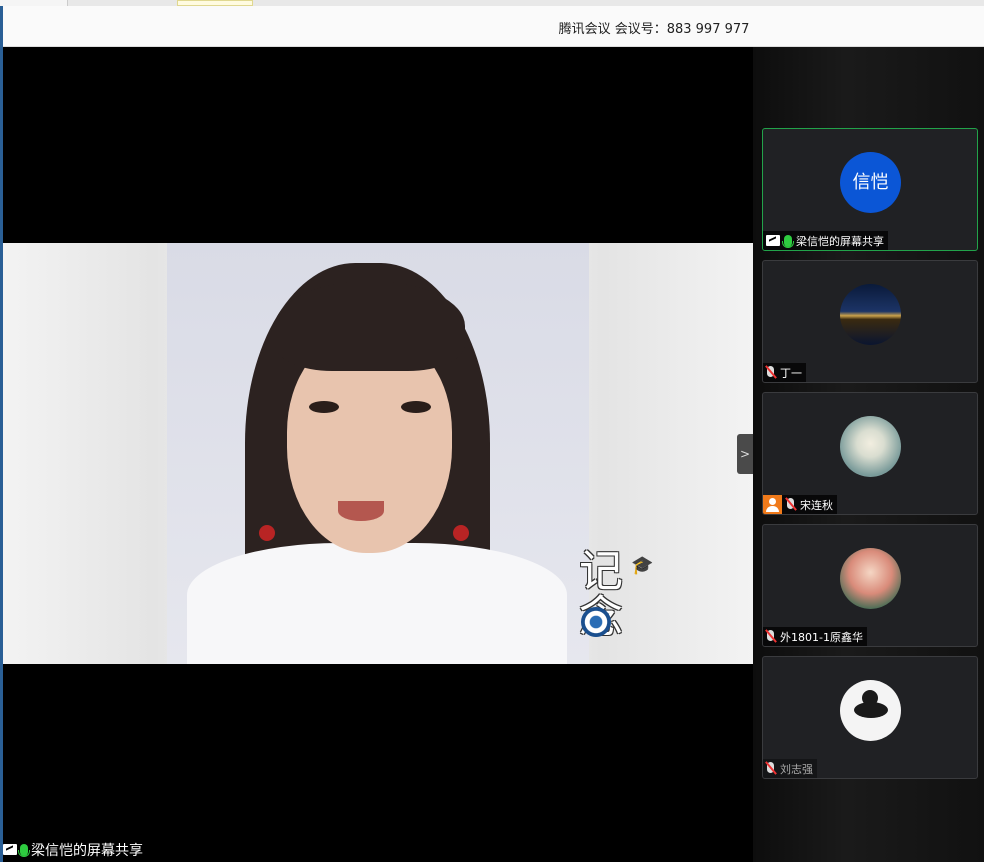  I want to click on title-bar: 腾讯会议 会议号：883 997 977, so click(493, 26).